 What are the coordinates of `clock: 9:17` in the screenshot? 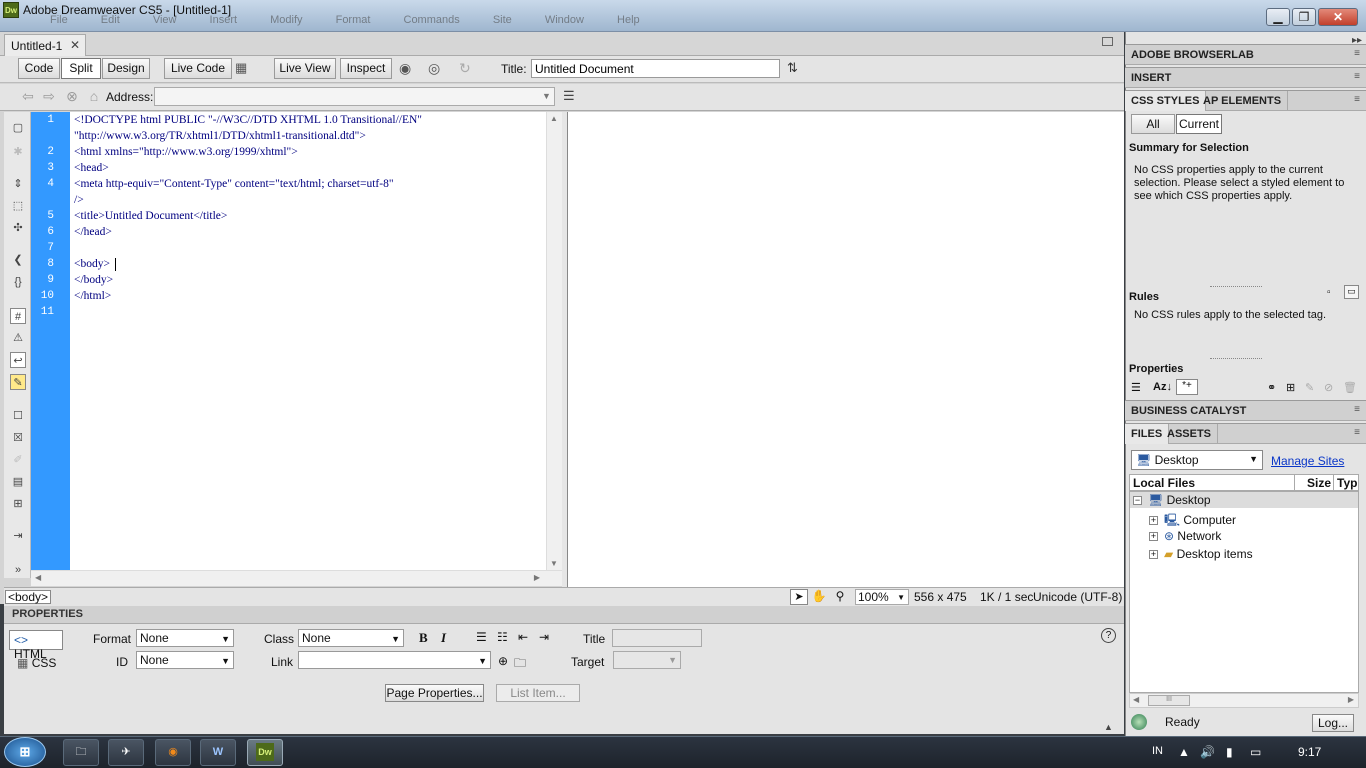 It's located at (1309, 752).